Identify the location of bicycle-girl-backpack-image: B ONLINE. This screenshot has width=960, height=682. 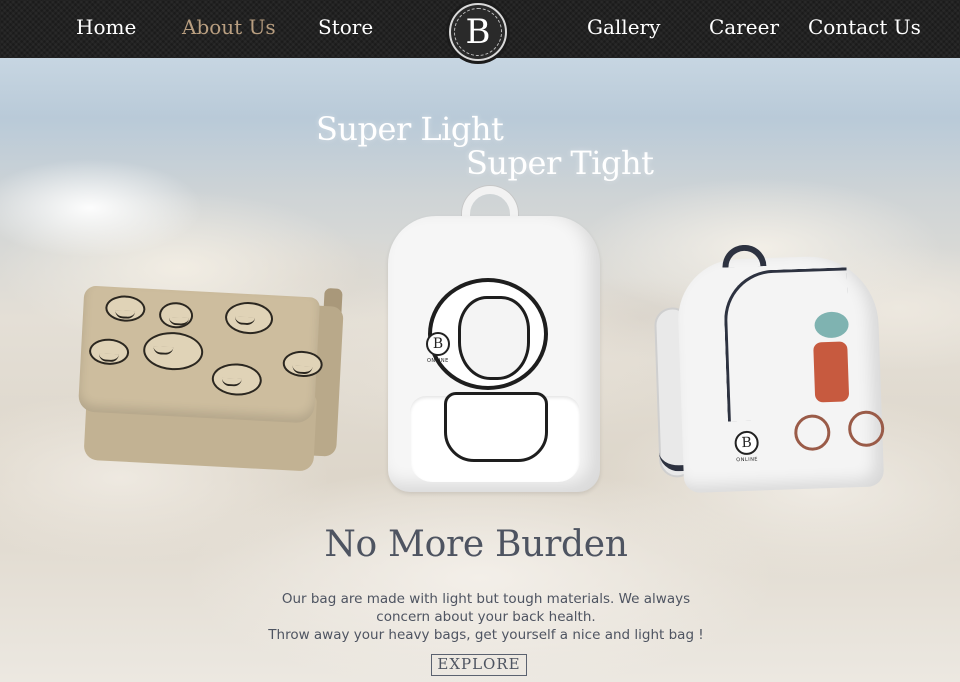
(772, 367).